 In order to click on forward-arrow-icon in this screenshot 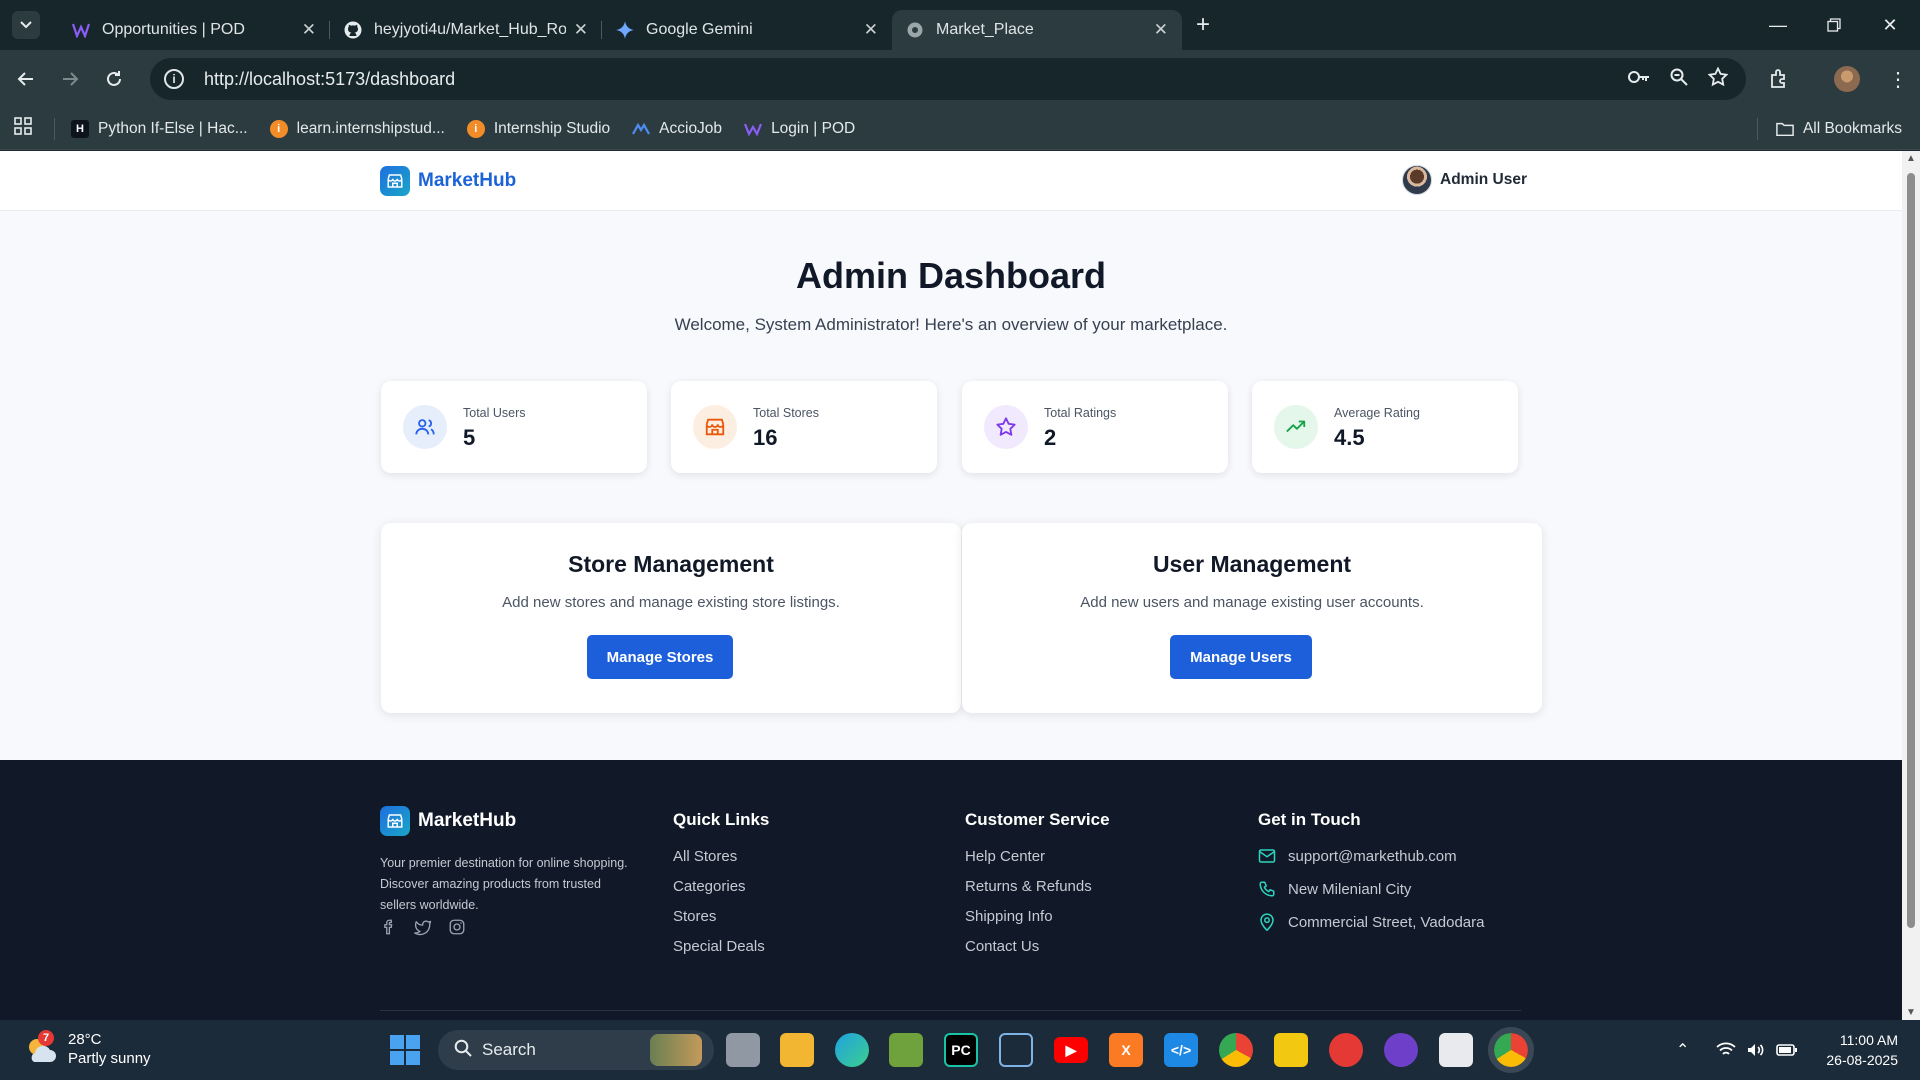, I will do `click(70, 79)`.